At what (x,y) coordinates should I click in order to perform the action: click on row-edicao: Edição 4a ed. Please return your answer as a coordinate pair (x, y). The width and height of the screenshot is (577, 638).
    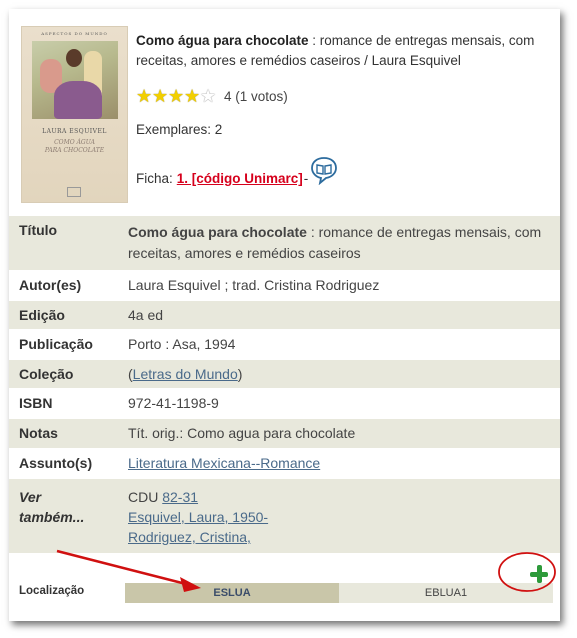
    Looking at the image, I should click on (284, 315).